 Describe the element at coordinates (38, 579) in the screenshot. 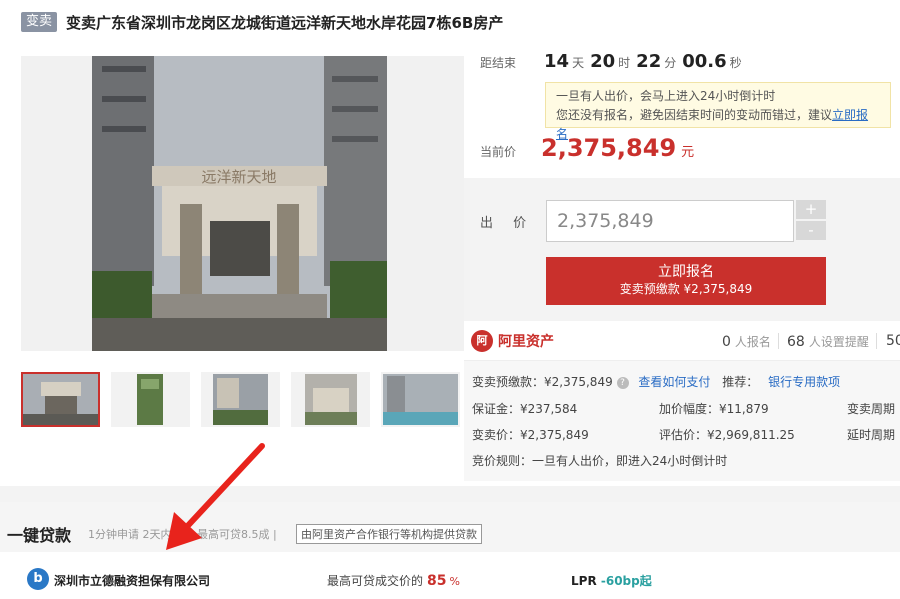

I see `company-logo-icon: b` at that location.